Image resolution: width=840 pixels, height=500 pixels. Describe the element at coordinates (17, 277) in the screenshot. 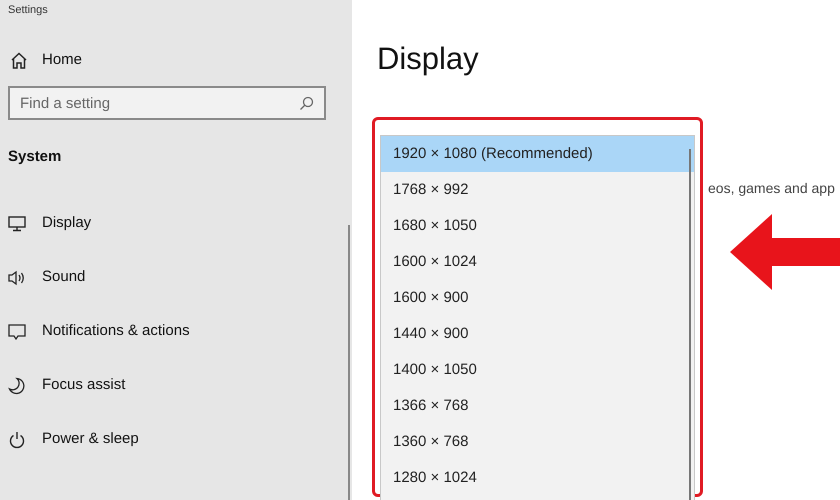

I see `speaker-icon` at that location.